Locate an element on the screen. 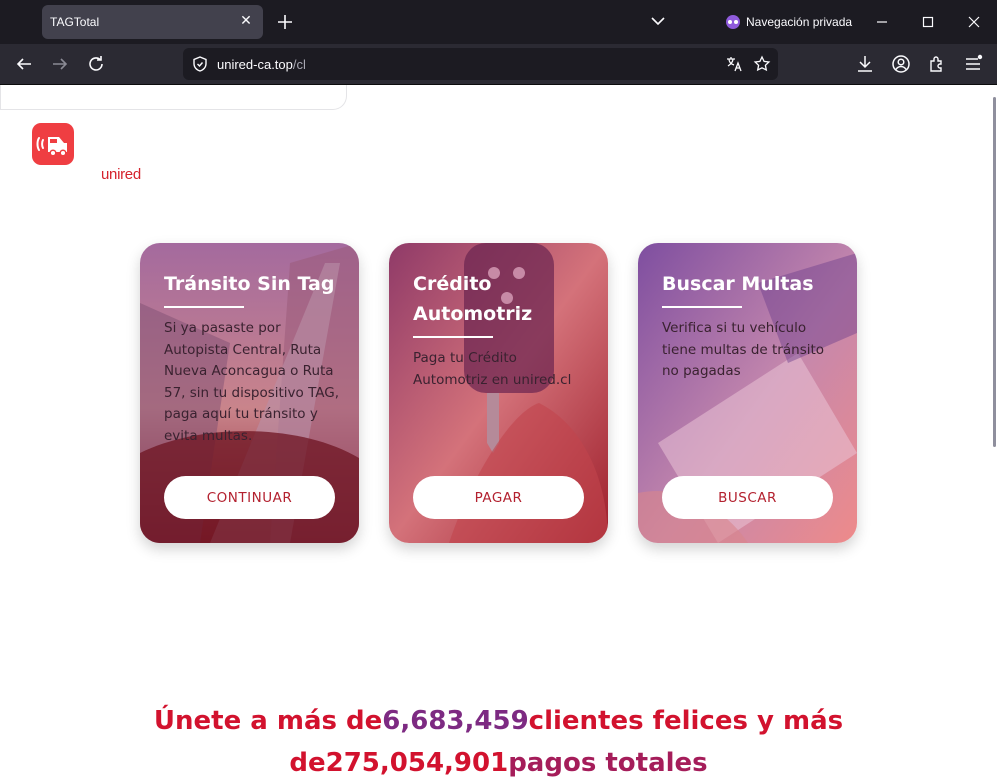 The width and height of the screenshot is (997, 784). clients-count: 6,683,459 is located at coordinates (455, 721).